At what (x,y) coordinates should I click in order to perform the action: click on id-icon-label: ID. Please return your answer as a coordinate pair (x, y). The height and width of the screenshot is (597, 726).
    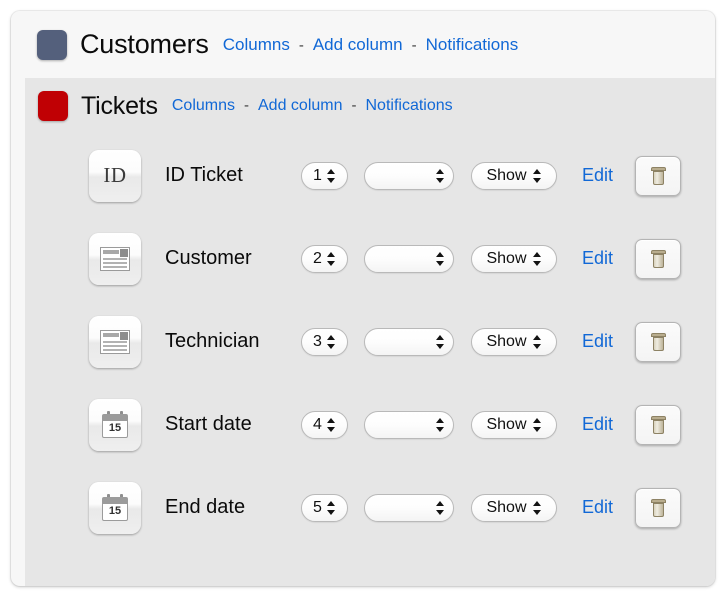
    Looking at the image, I should click on (115, 175).